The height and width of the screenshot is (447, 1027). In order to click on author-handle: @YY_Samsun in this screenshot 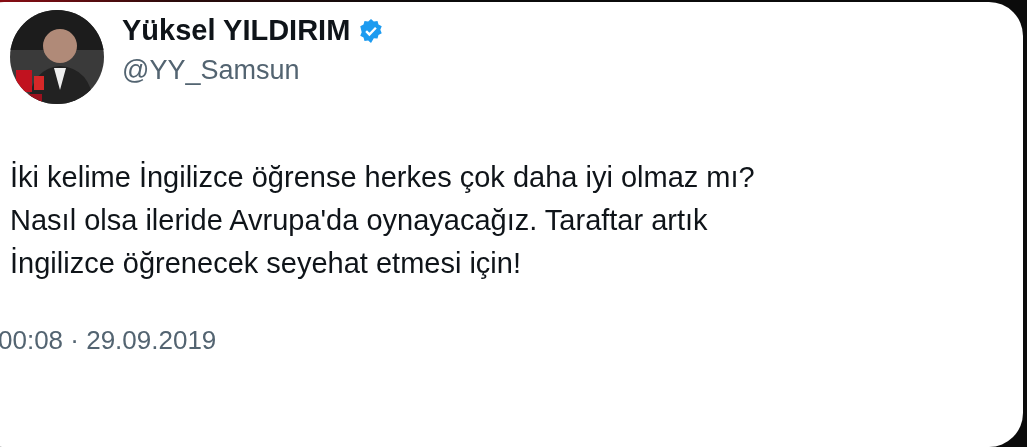, I will do `click(253, 70)`.